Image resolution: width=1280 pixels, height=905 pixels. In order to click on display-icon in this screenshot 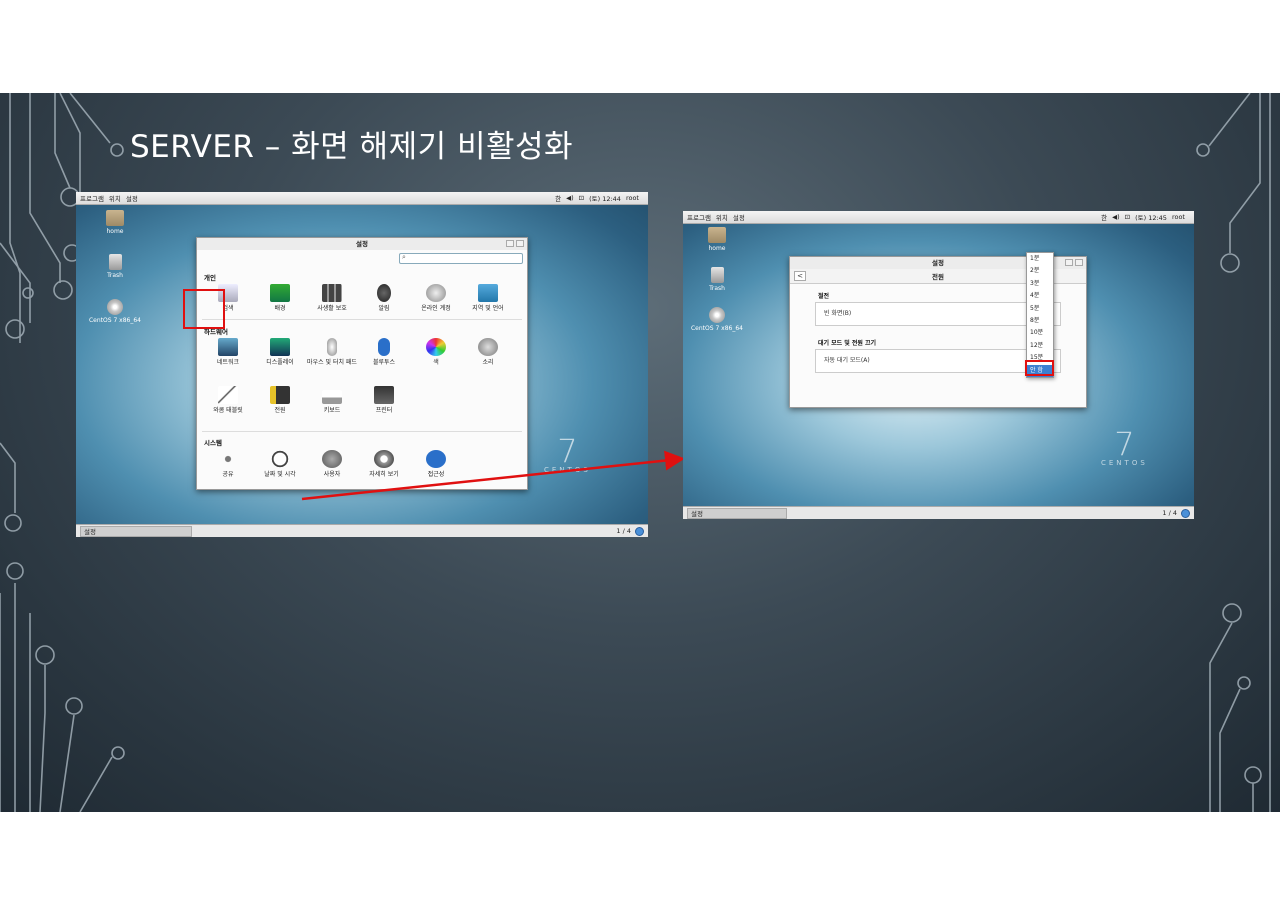, I will do `click(280, 347)`.